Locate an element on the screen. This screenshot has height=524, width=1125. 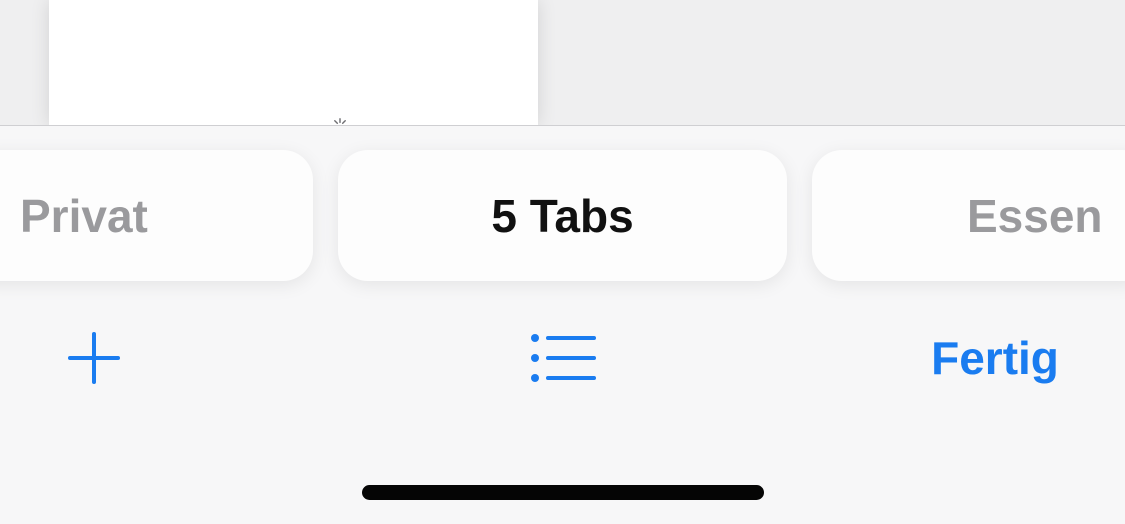
done-button: Fertig is located at coordinates (995, 358).